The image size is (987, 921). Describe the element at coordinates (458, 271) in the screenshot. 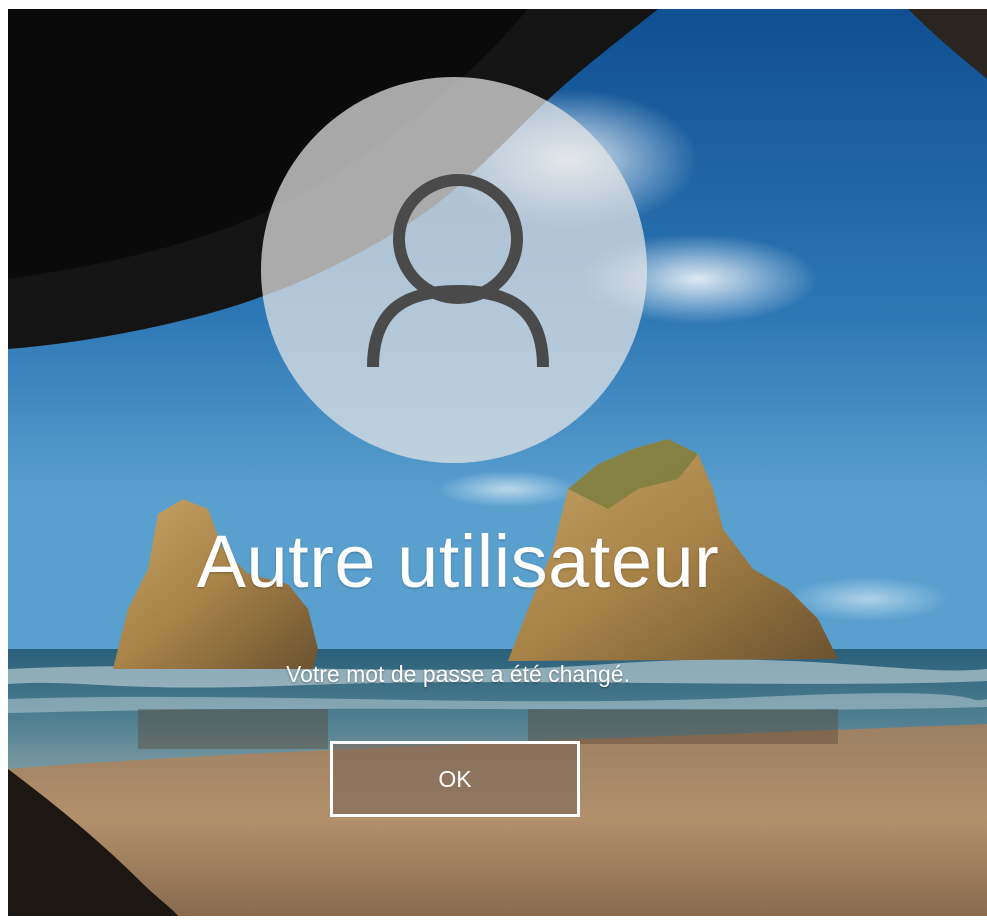

I see `user-silhouette-icon` at that location.